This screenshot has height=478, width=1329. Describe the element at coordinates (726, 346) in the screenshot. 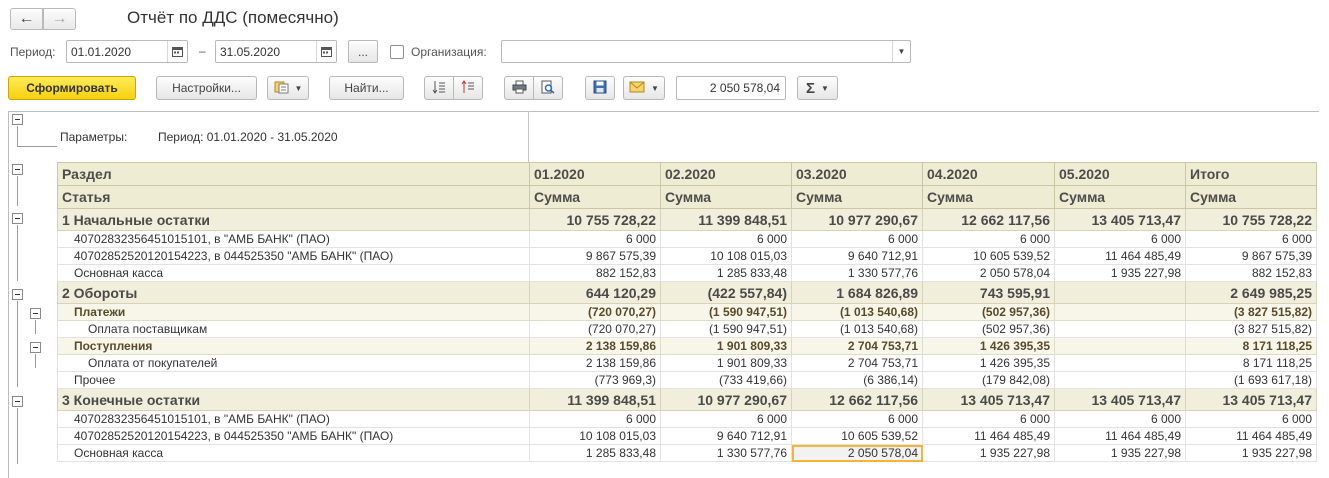

I see `value-cell: 1 901 809,33` at that location.